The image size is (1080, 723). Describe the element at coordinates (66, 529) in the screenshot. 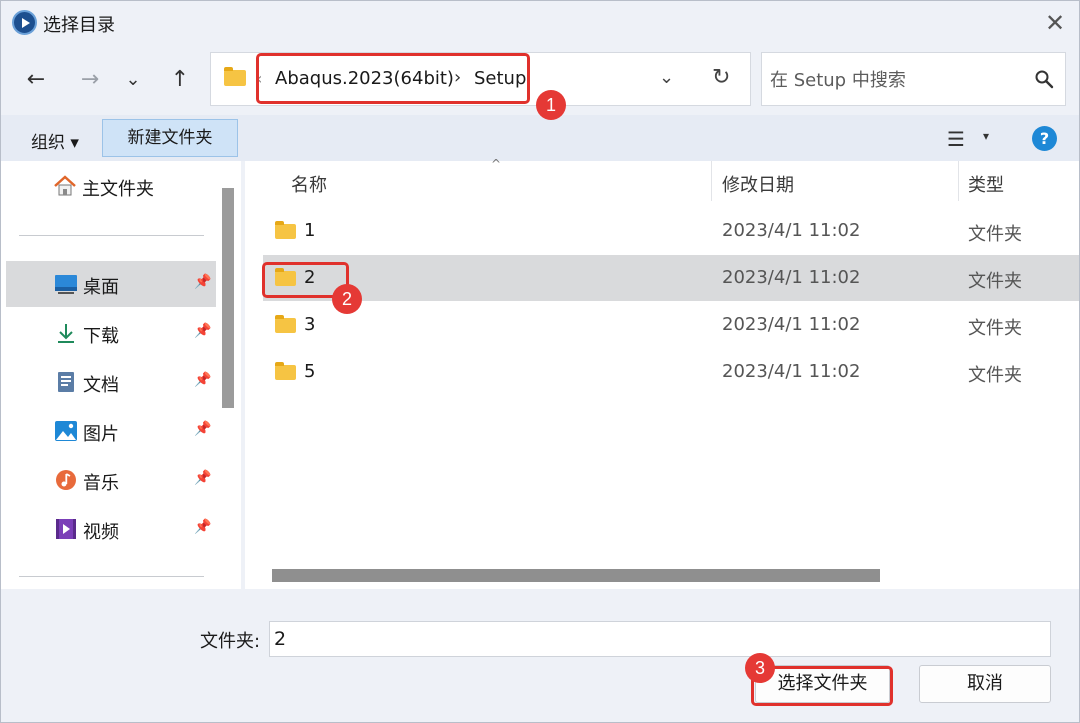

I see `video-icon` at that location.